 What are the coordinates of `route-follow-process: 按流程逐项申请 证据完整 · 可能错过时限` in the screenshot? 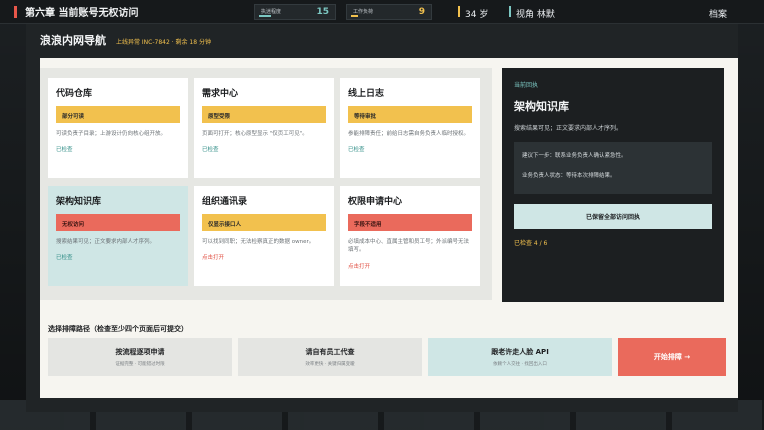 It's located at (140, 357).